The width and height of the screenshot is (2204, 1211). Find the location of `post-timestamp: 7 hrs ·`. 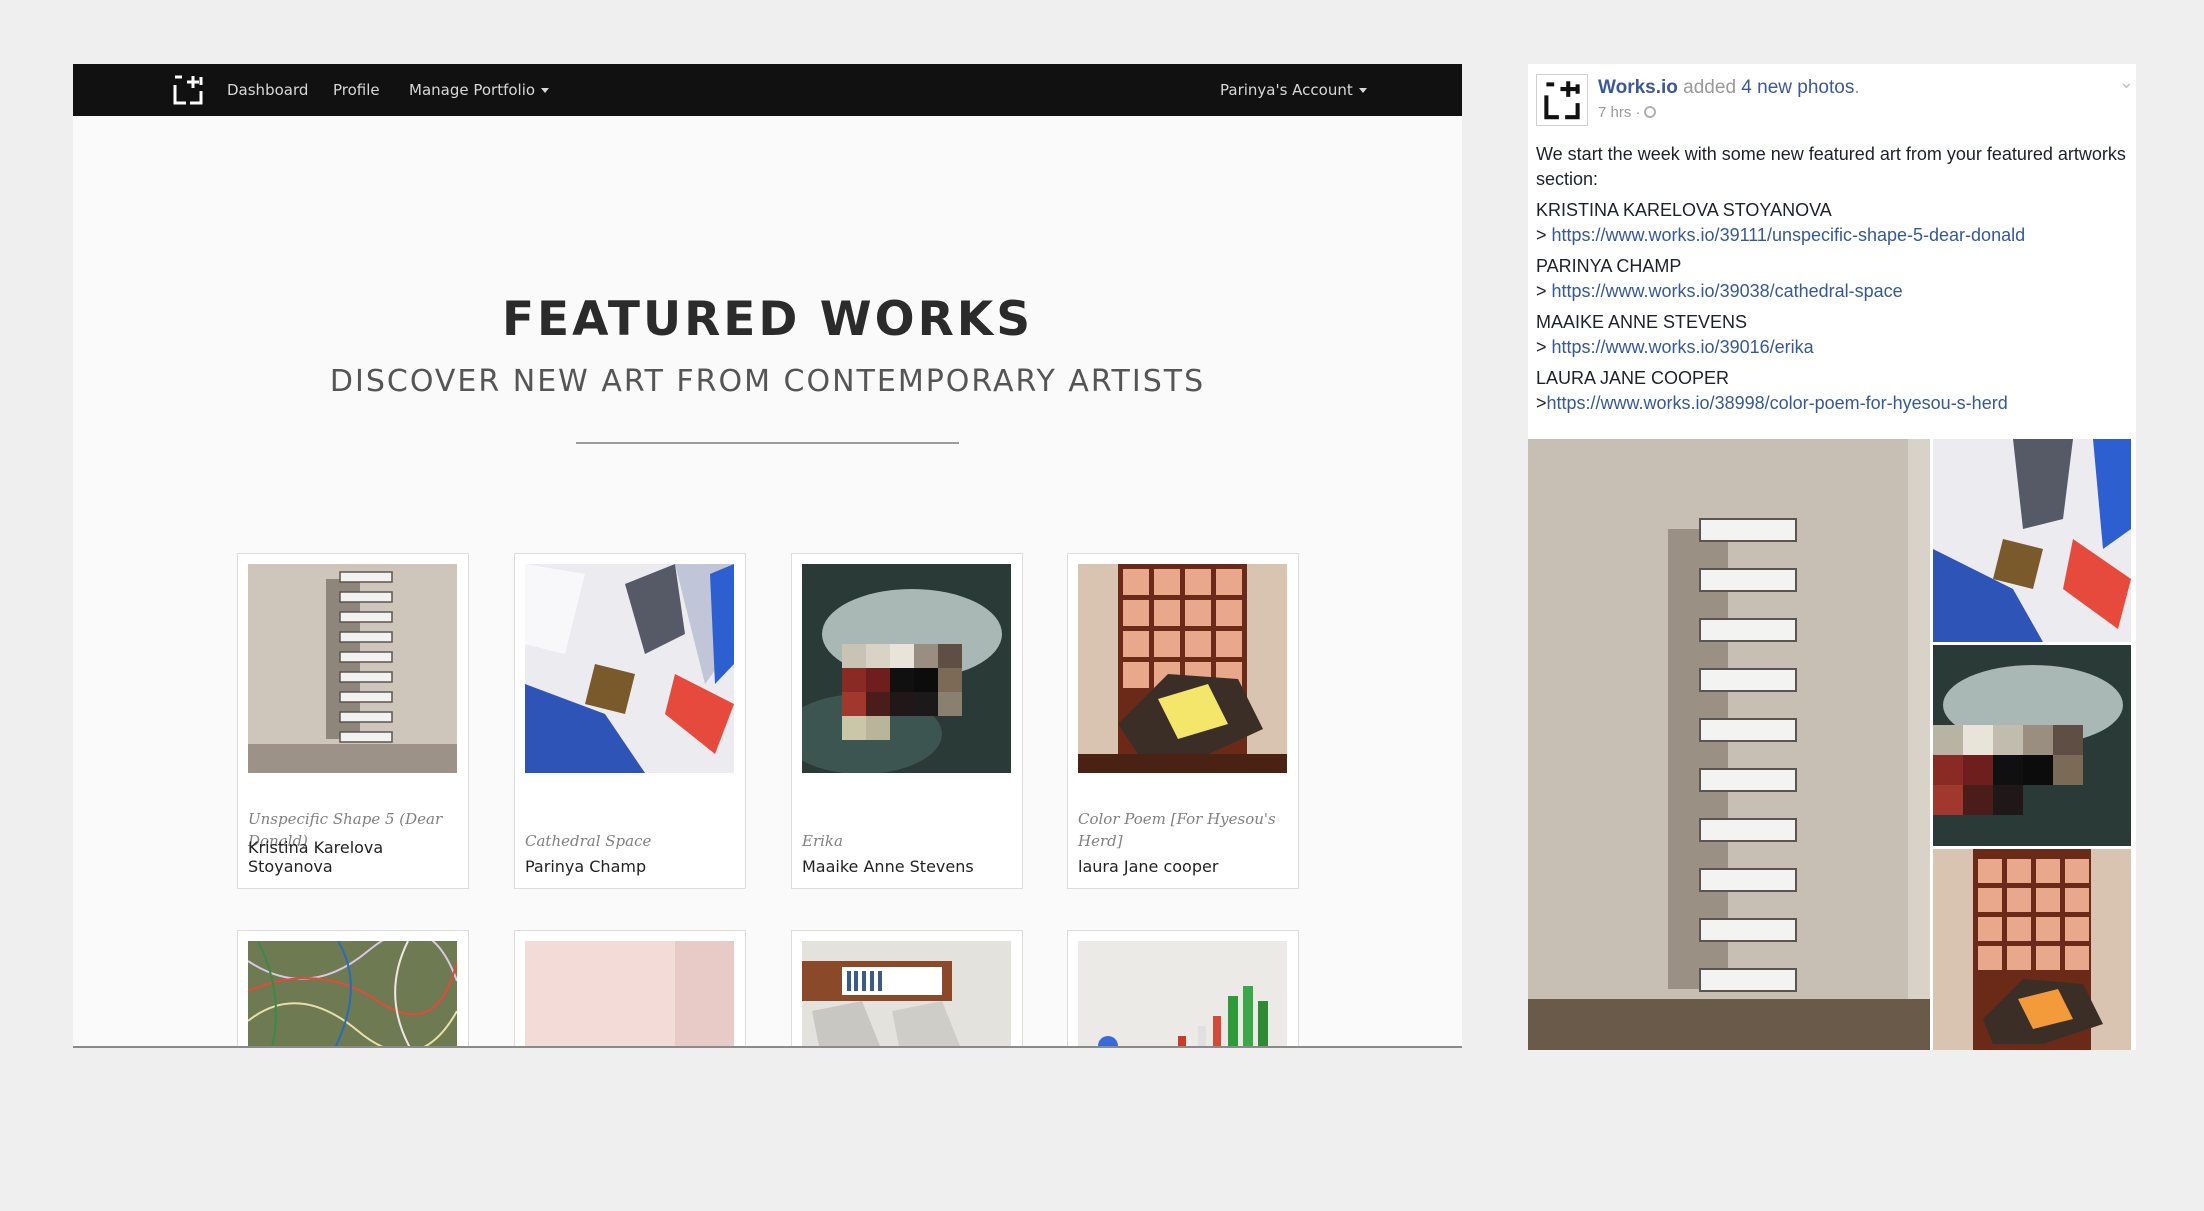

post-timestamp: 7 hrs · is located at coordinates (1627, 112).